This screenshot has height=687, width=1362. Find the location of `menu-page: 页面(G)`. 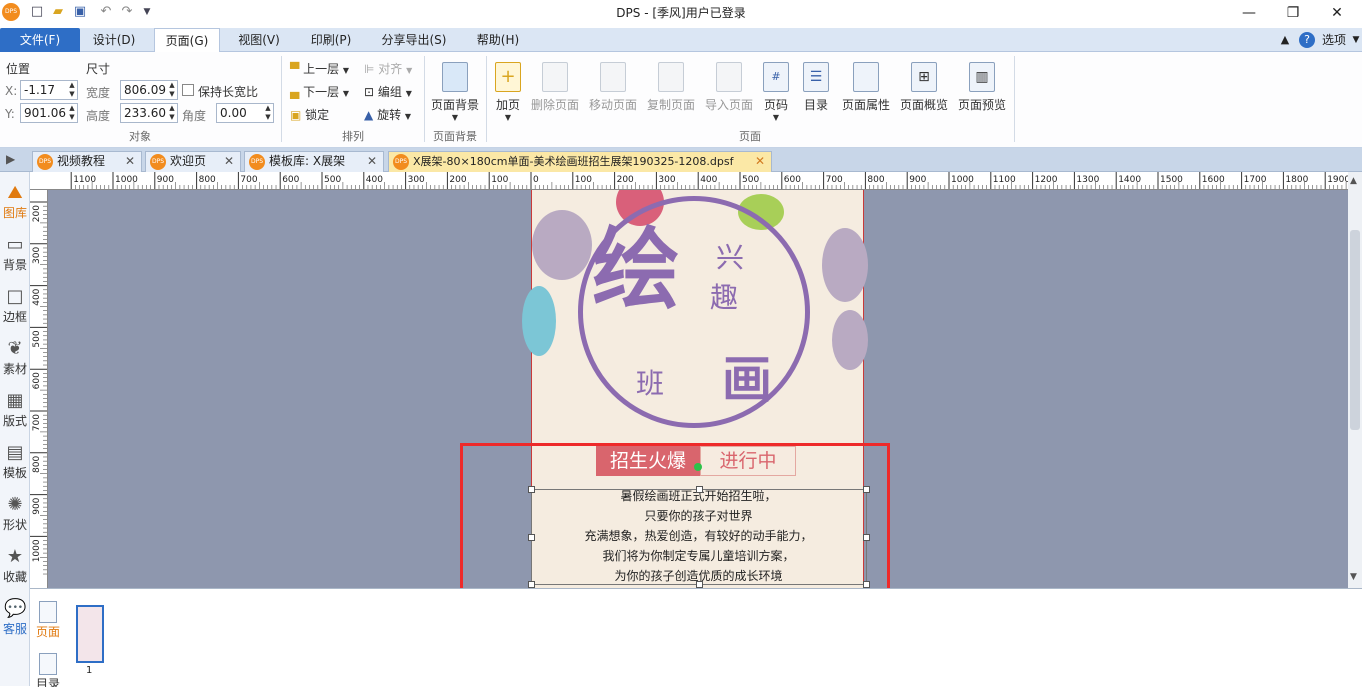

menu-page: 页面(G) is located at coordinates (187, 40).